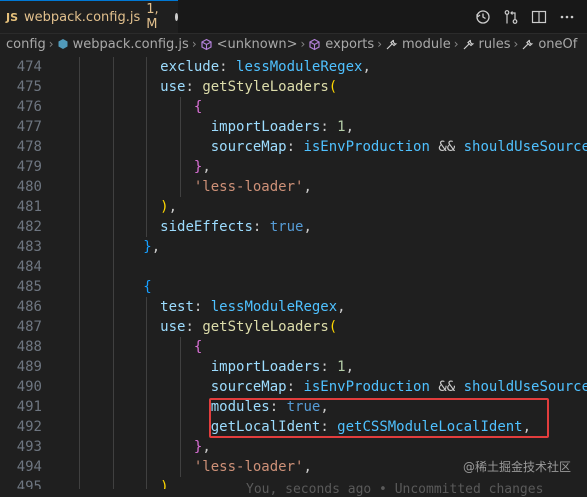 The width and height of the screenshot is (587, 497). I want to click on code-token: }, so click(147, 247).